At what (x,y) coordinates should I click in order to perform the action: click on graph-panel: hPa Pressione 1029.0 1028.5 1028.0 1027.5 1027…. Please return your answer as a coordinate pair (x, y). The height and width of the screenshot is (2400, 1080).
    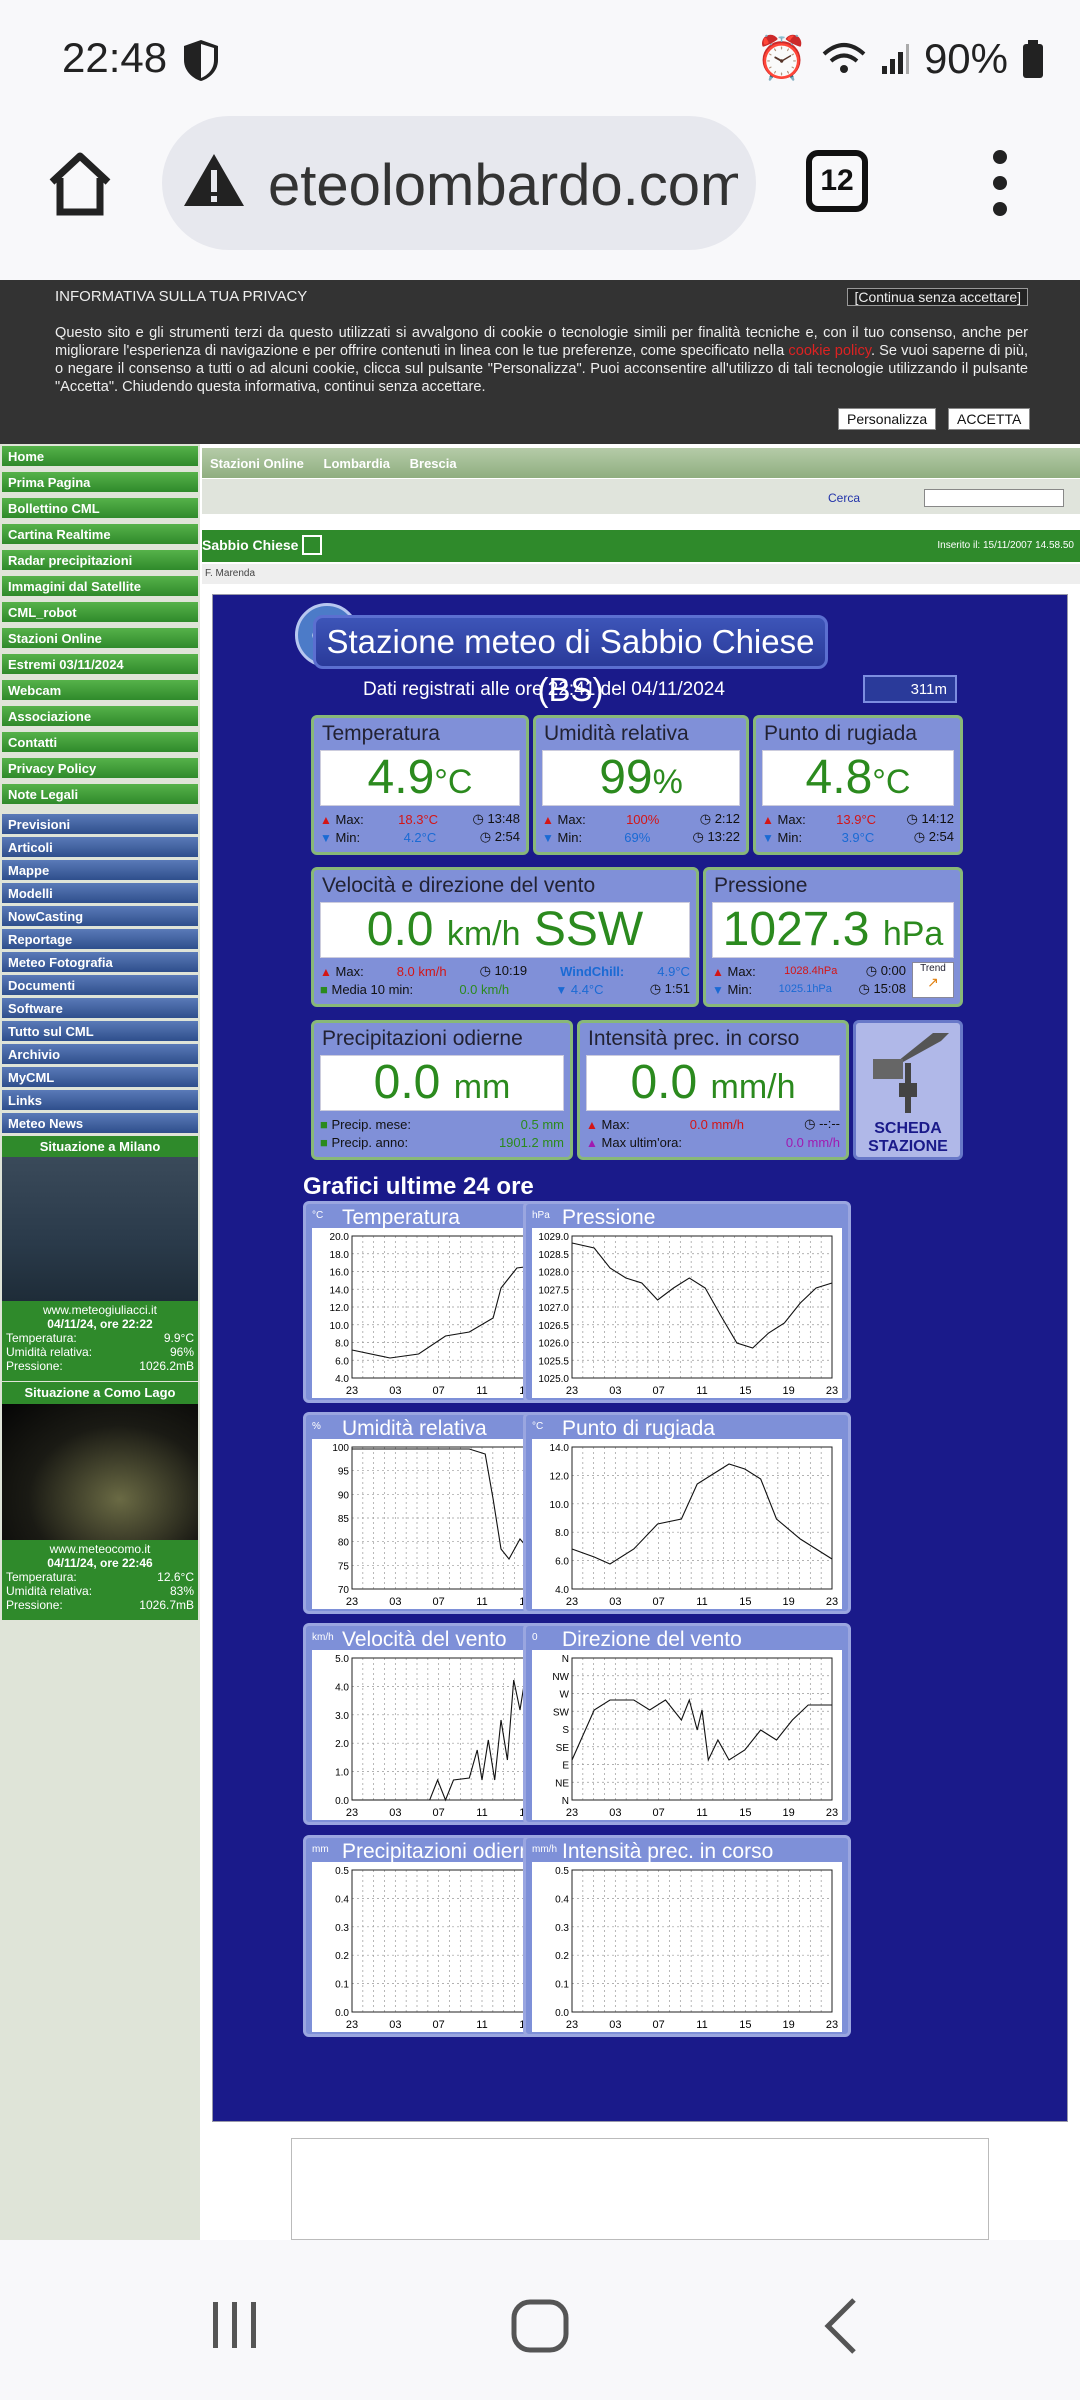
    Looking at the image, I should click on (687, 1302).